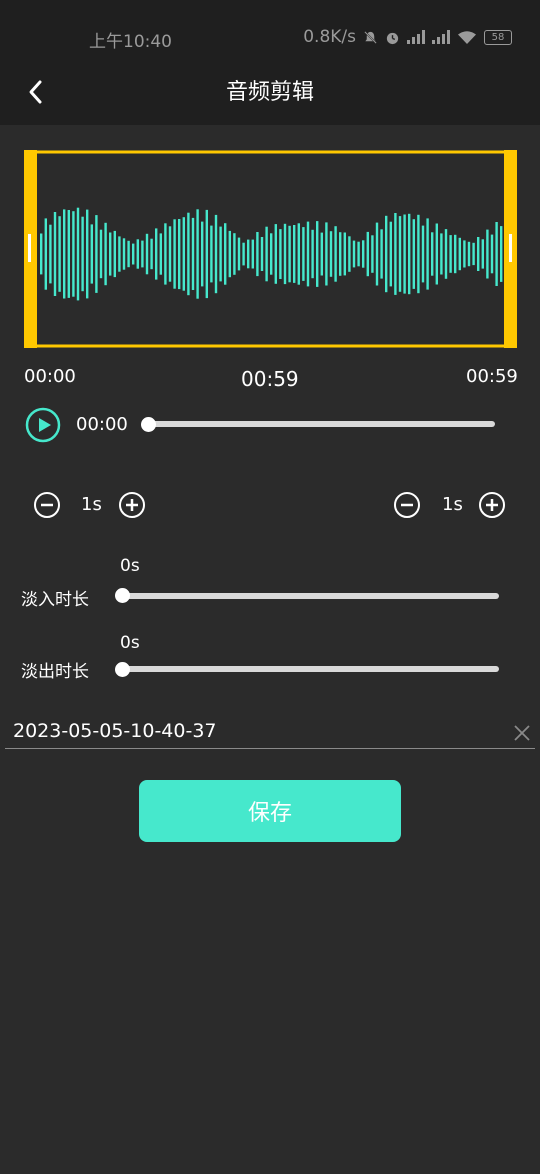  Describe the element at coordinates (310, 669) in the screenshot. I see `fade-out-slider-track` at that location.